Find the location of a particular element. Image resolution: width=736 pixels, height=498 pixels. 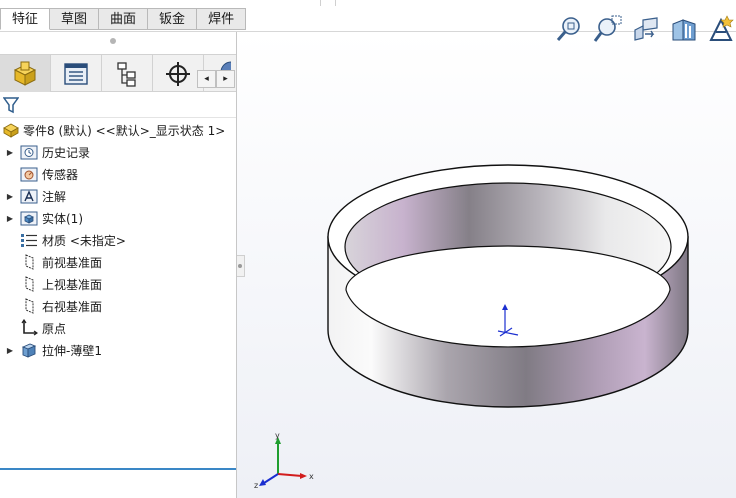

tree-root-label: 零件8 (默认) <<默认>_显示状态 1> is located at coordinates (124, 130).